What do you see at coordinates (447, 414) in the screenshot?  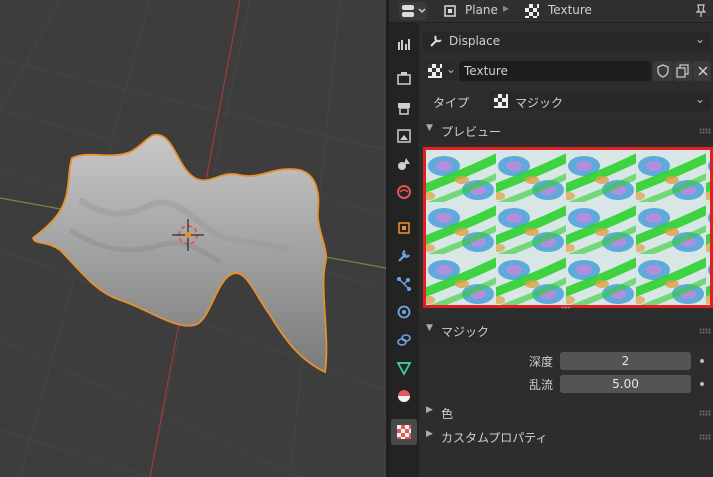 I see `color-section-title: 色` at bounding box center [447, 414].